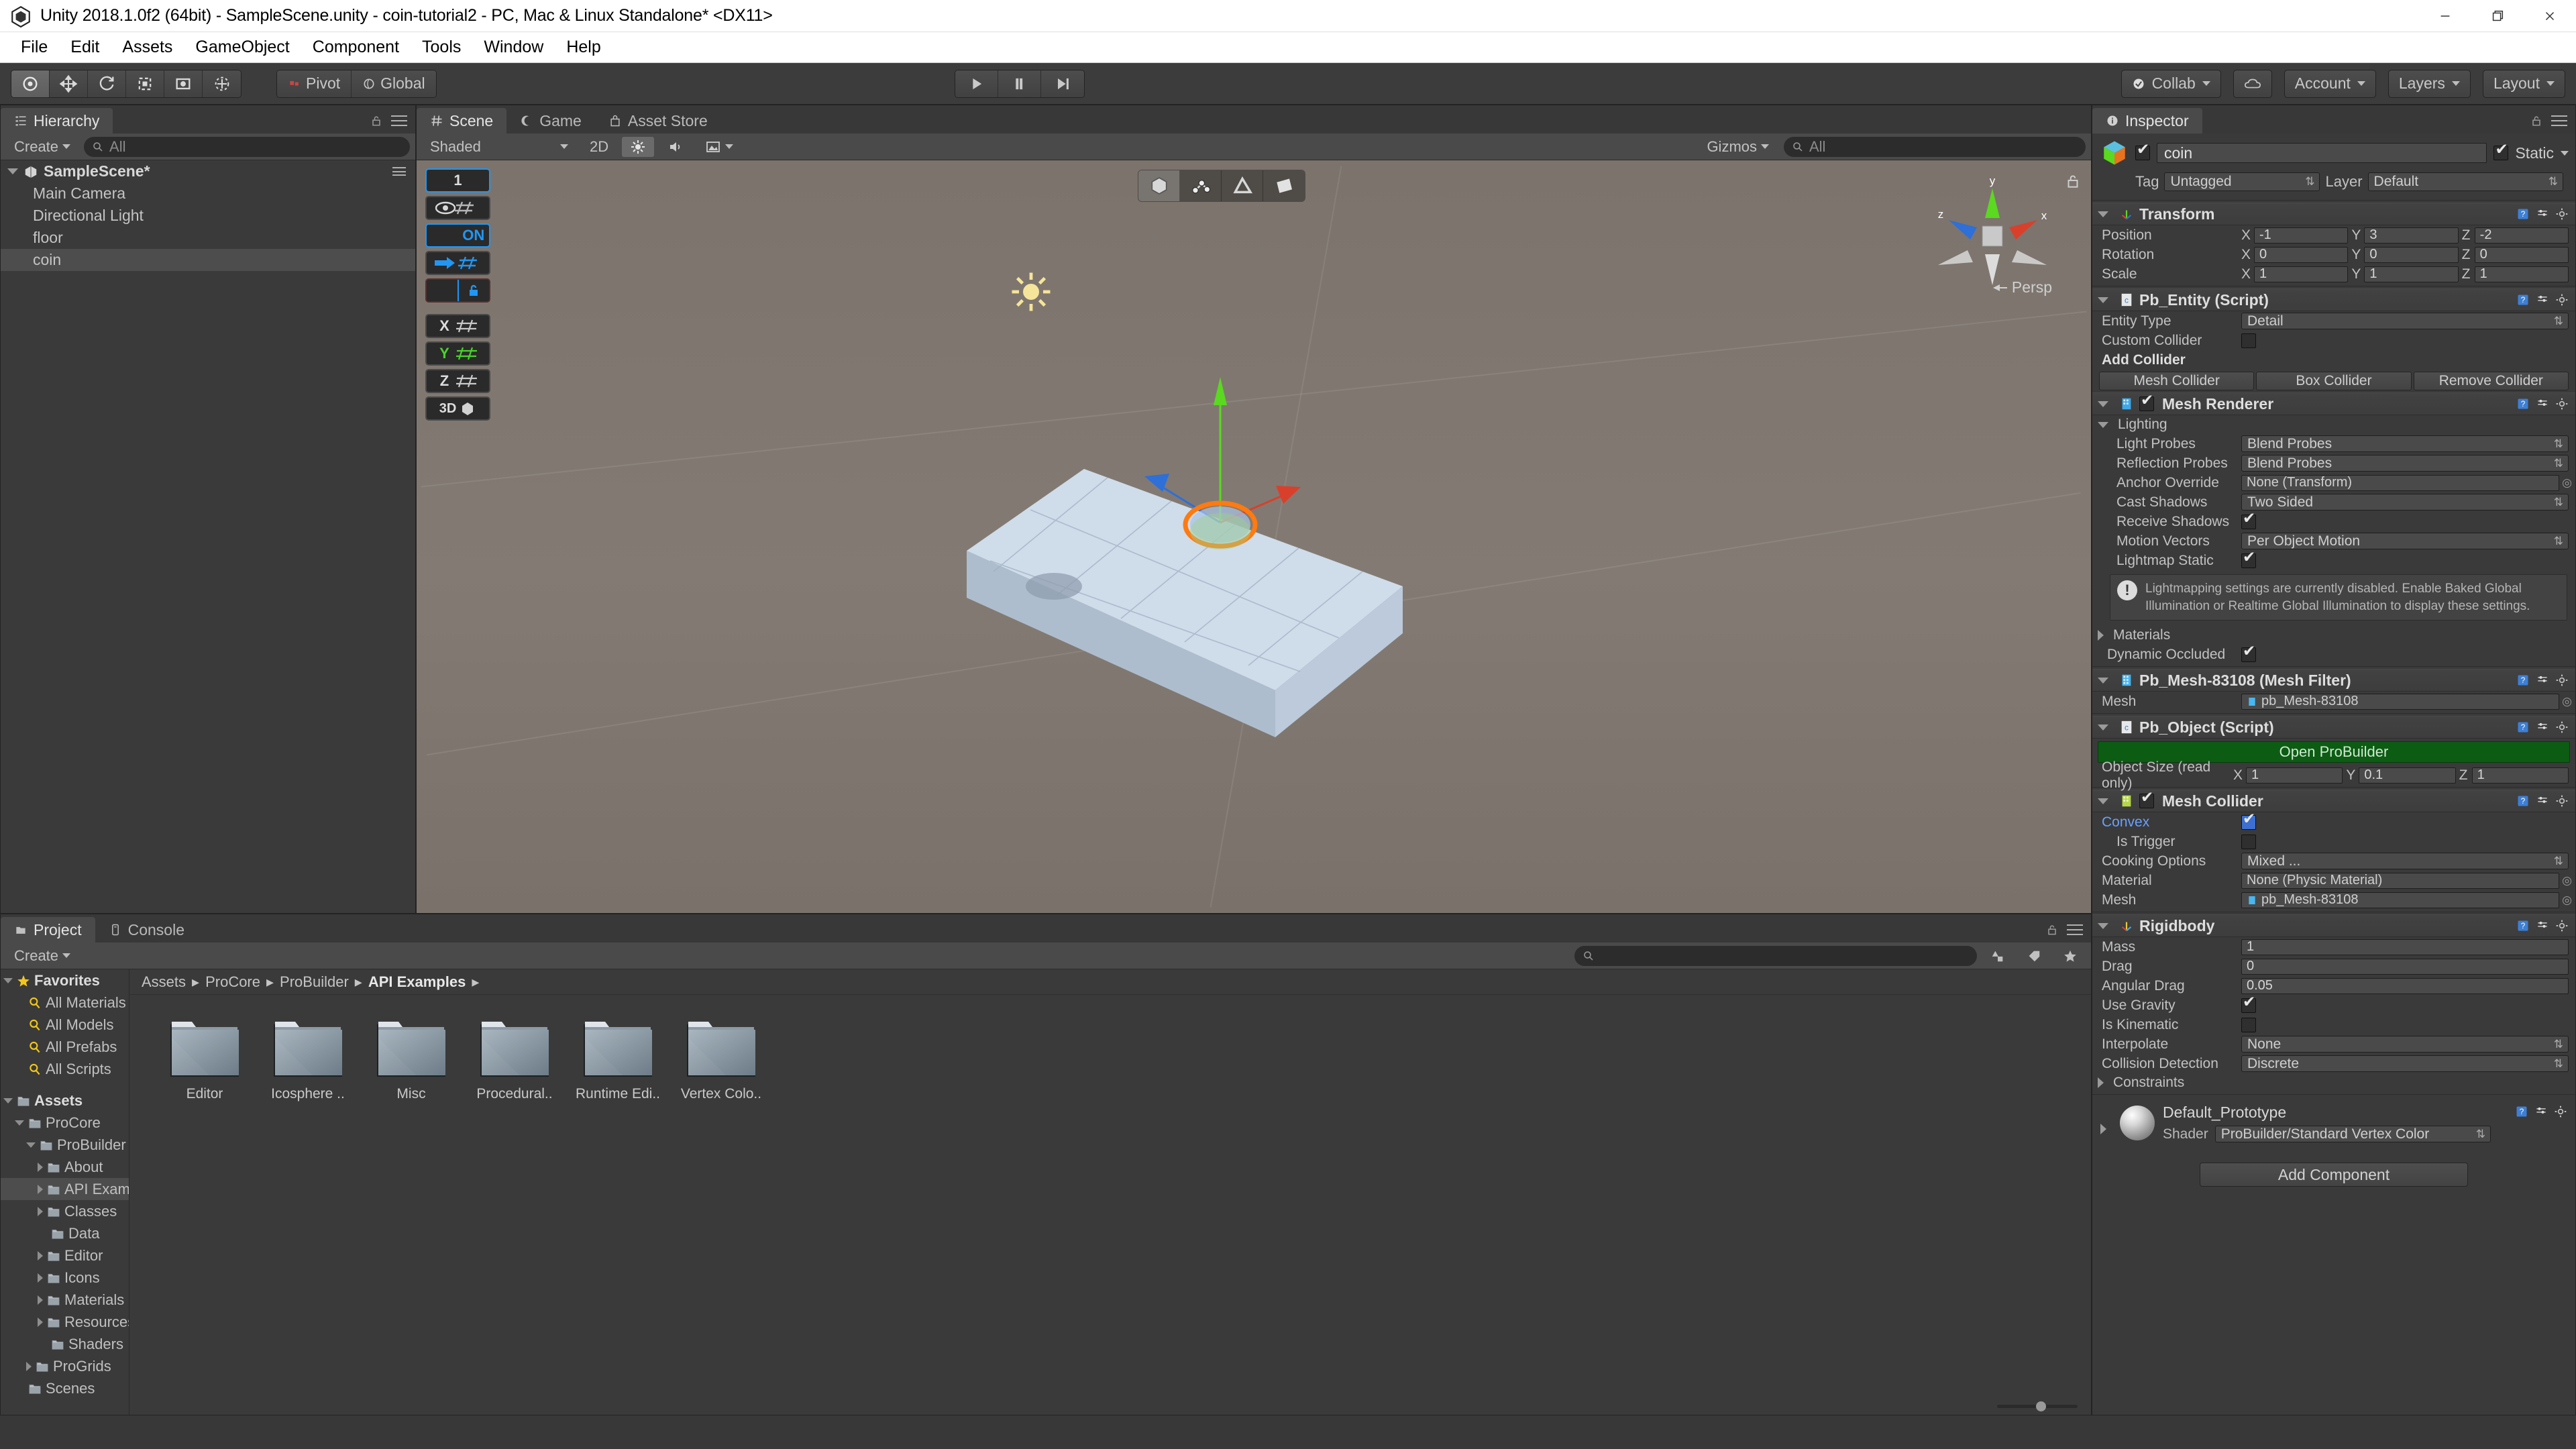  What do you see at coordinates (69, 83) in the screenshot?
I see `move-tool-button` at bounding box center [69, 83].